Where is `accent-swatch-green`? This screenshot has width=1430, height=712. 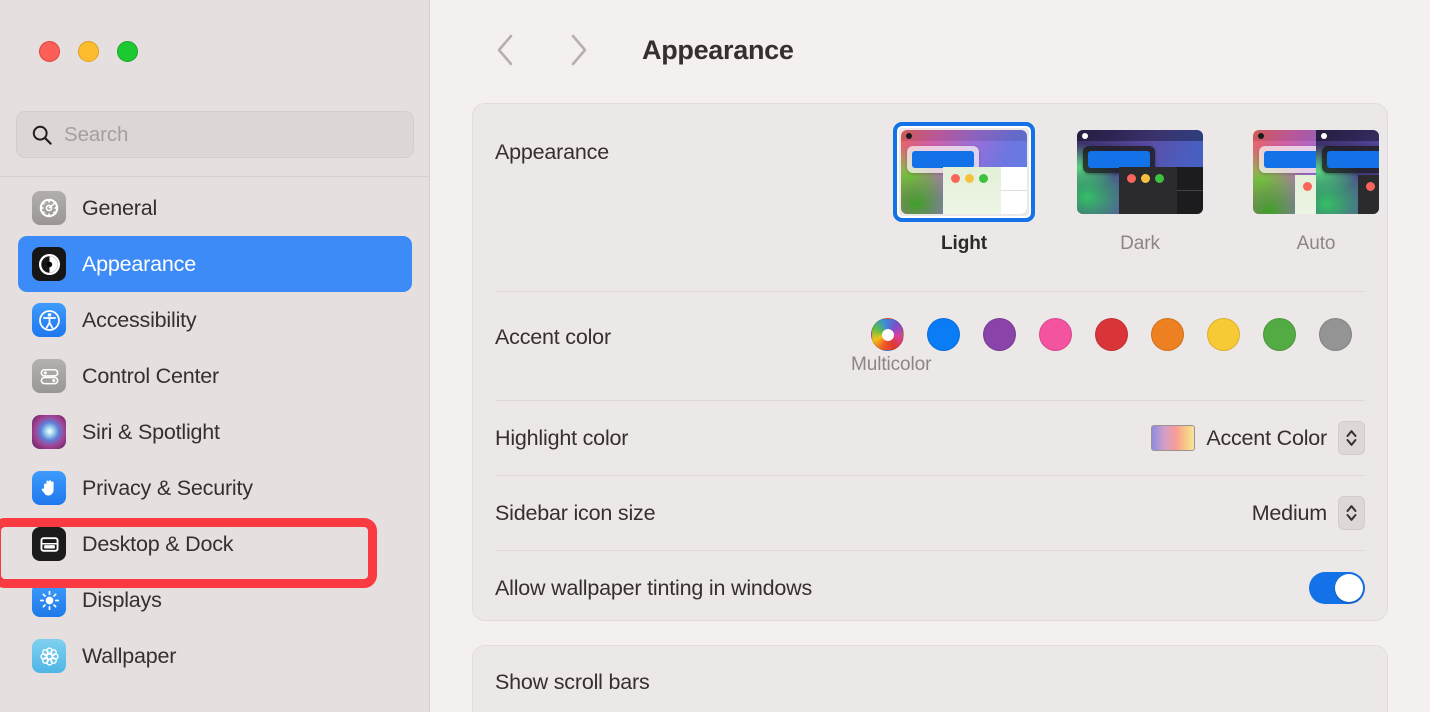
accent-swatch-green is located at coordinates (1279, 334).